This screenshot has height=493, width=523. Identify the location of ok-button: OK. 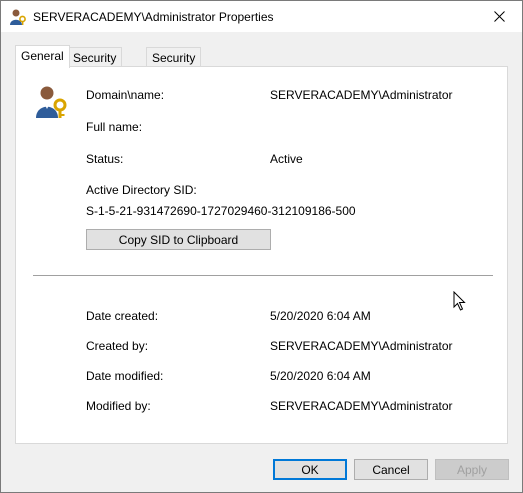
(310, 469).